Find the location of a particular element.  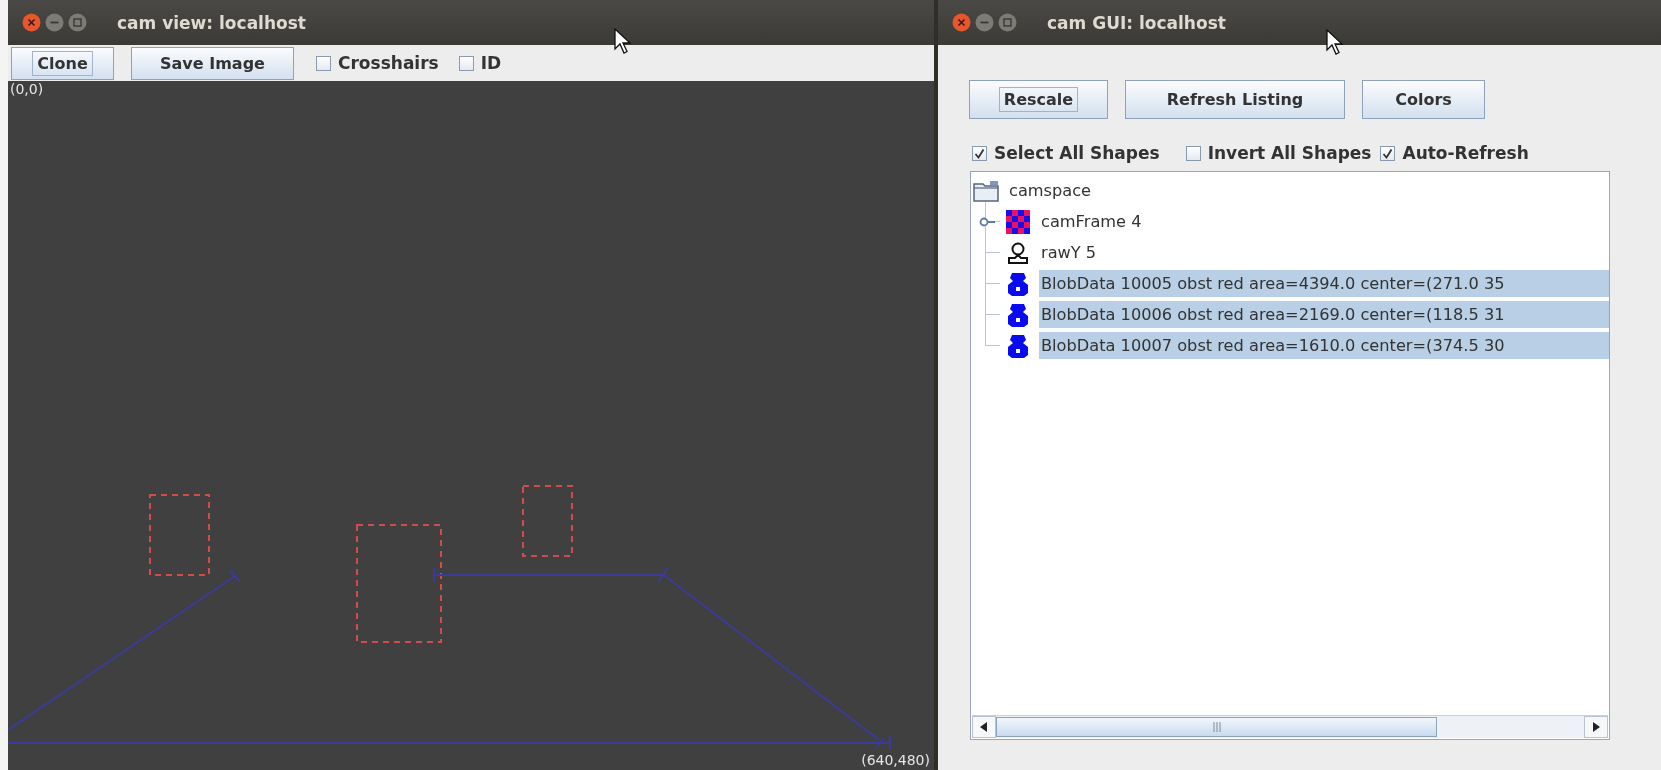

tree-item: rawY 5 is located at coordinates (1324, 252).